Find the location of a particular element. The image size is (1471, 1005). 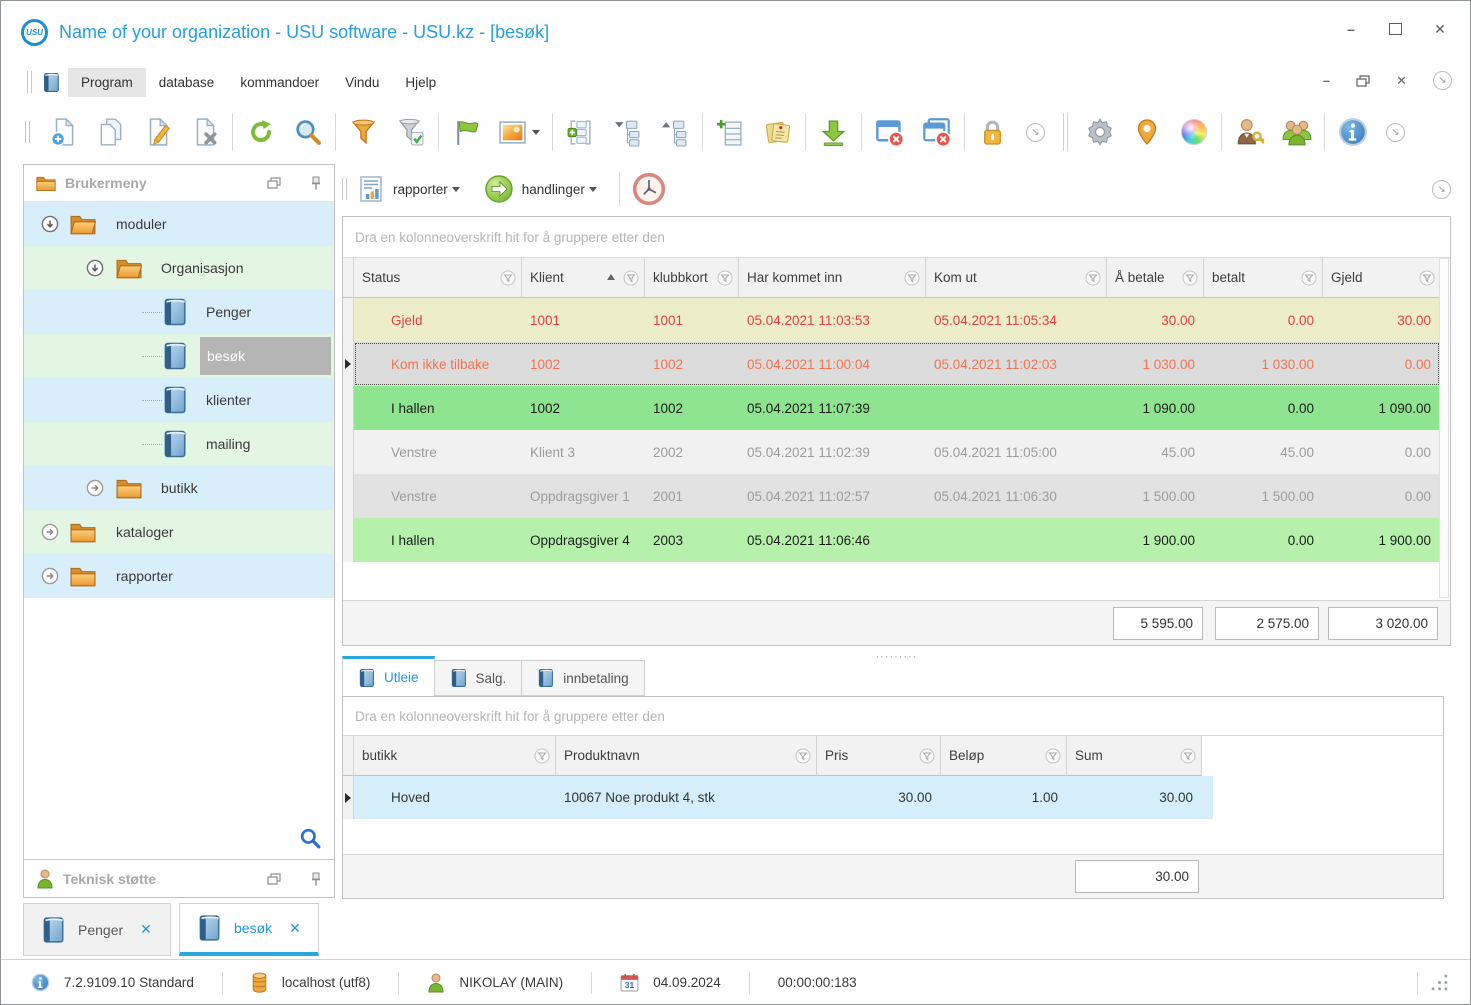

expand-tree-button is located at coordinates (674, 132).